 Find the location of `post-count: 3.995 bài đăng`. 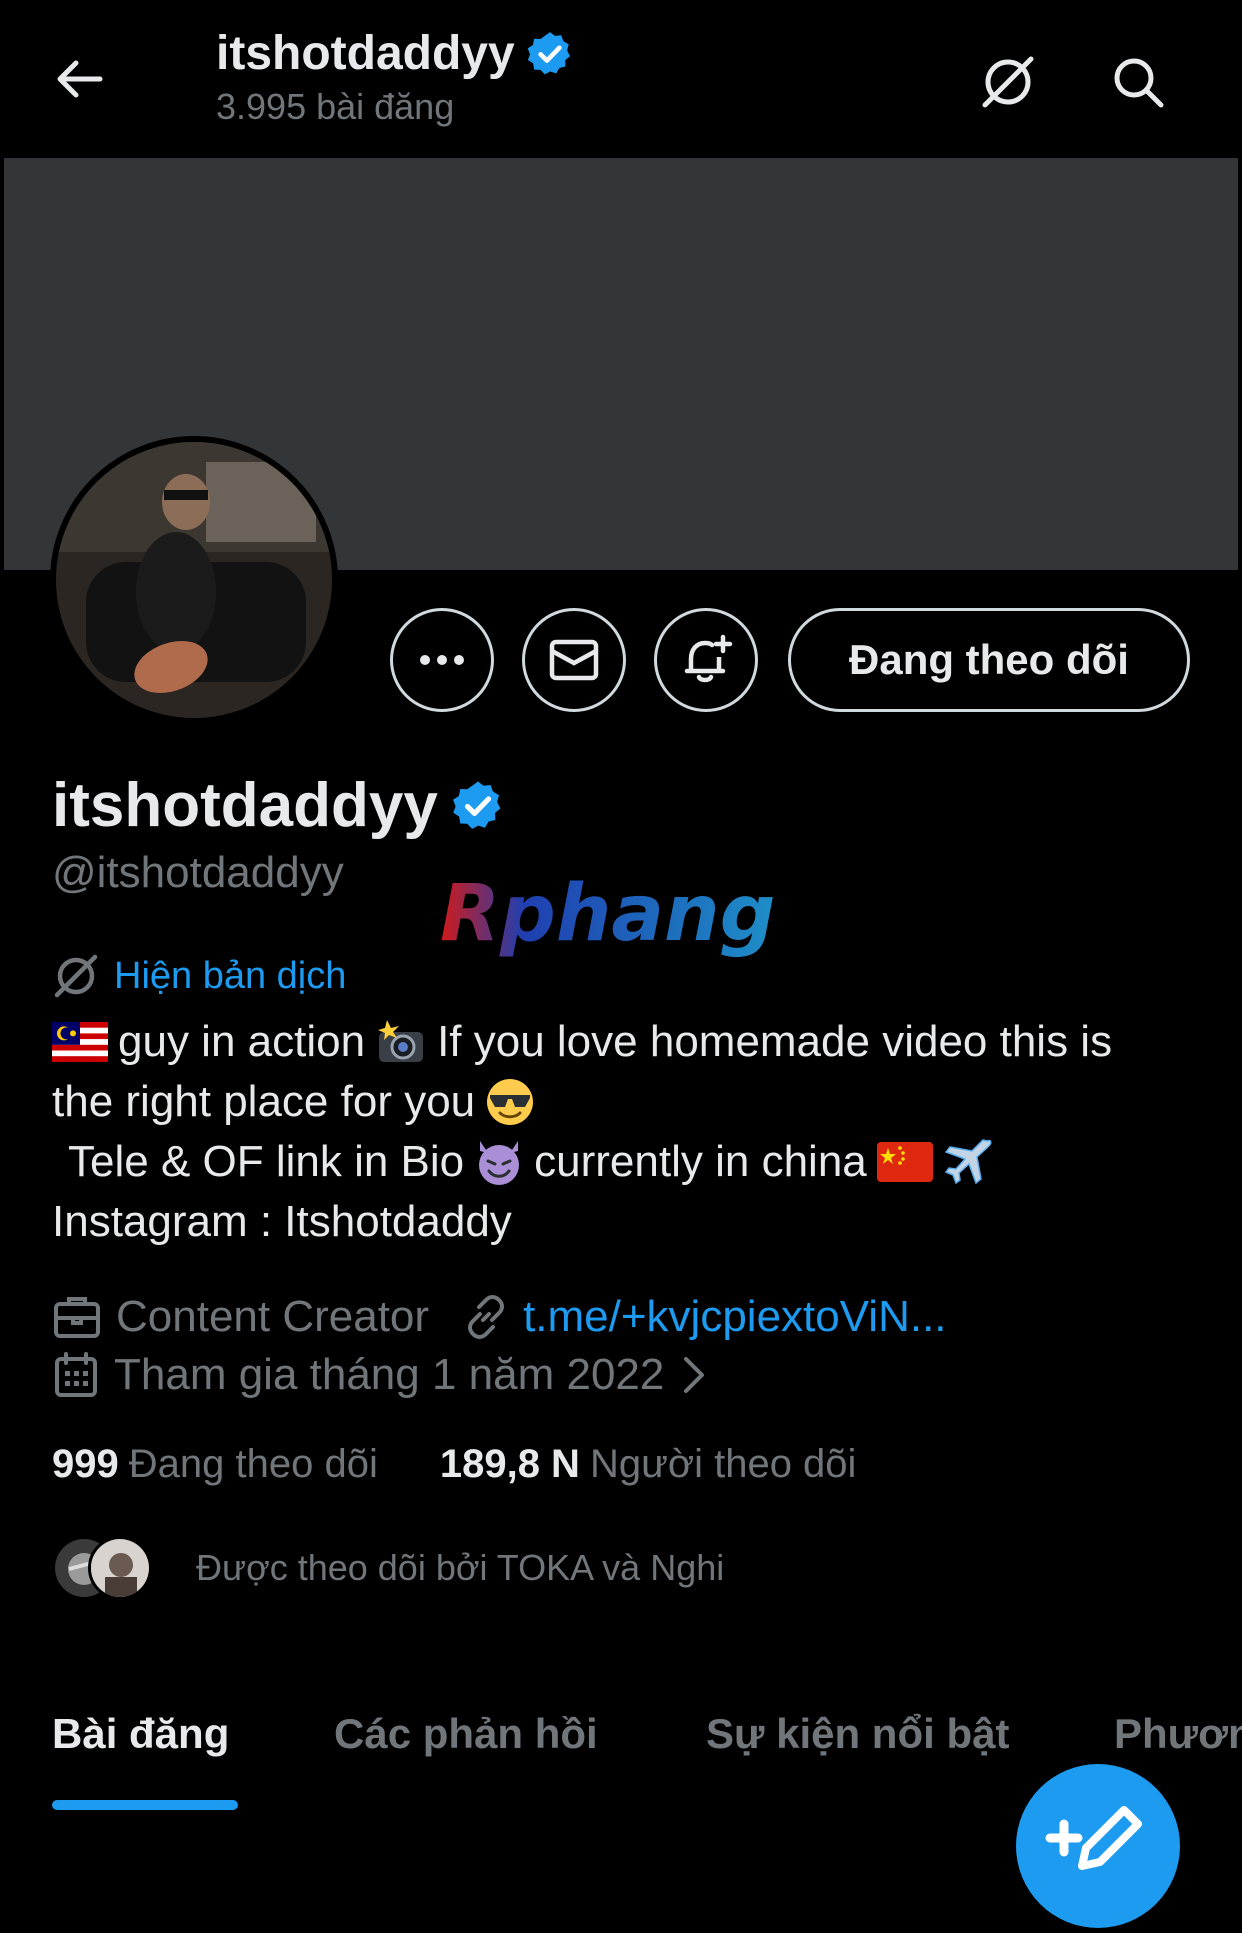

post-count: 3.995 bài đăng is located at coordinates (335, 106).